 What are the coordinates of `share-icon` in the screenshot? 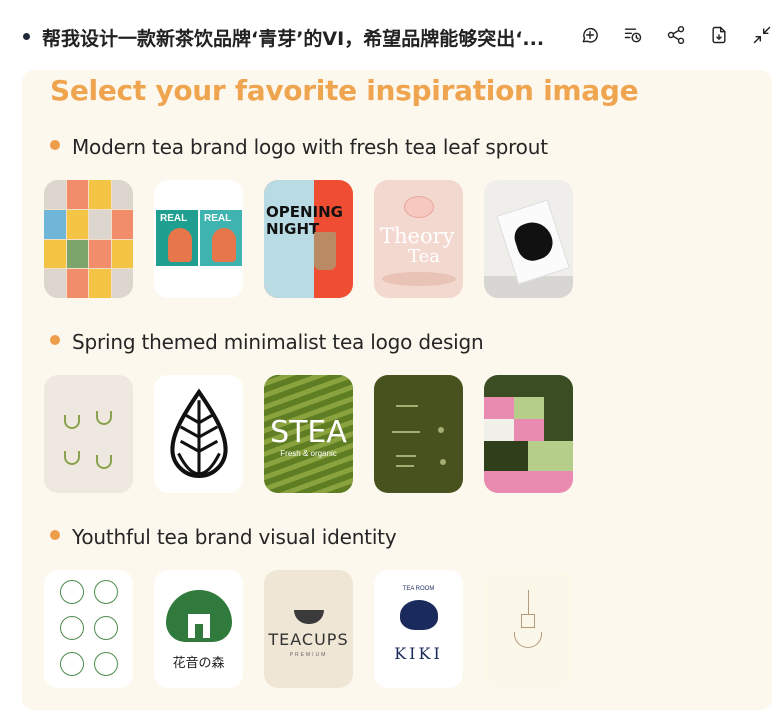 It's located at (676, 35).